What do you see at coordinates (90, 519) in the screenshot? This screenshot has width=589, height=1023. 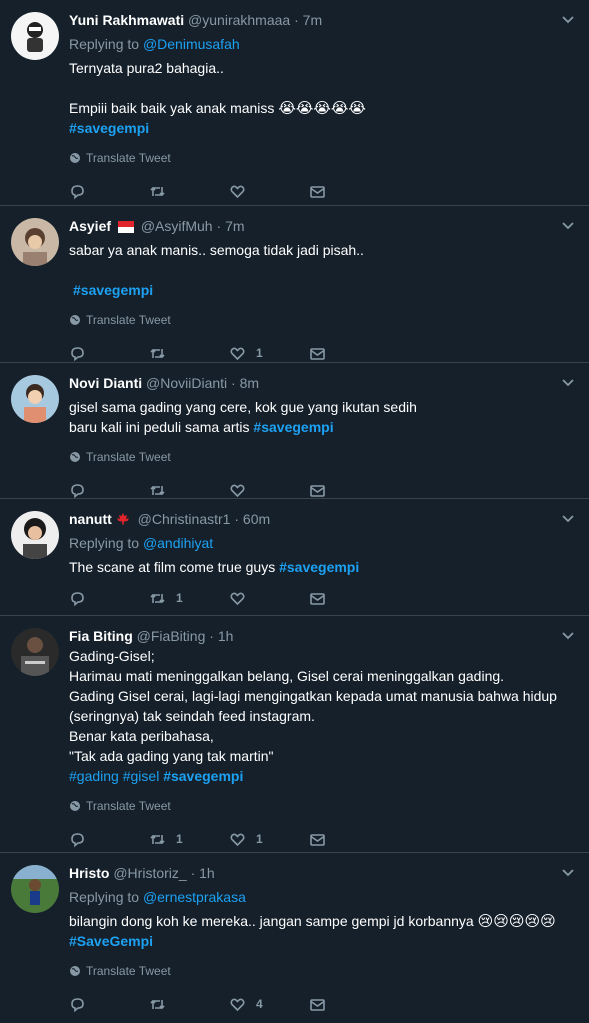 I see `display-name: nanutt` at bounding box center [90, 519].